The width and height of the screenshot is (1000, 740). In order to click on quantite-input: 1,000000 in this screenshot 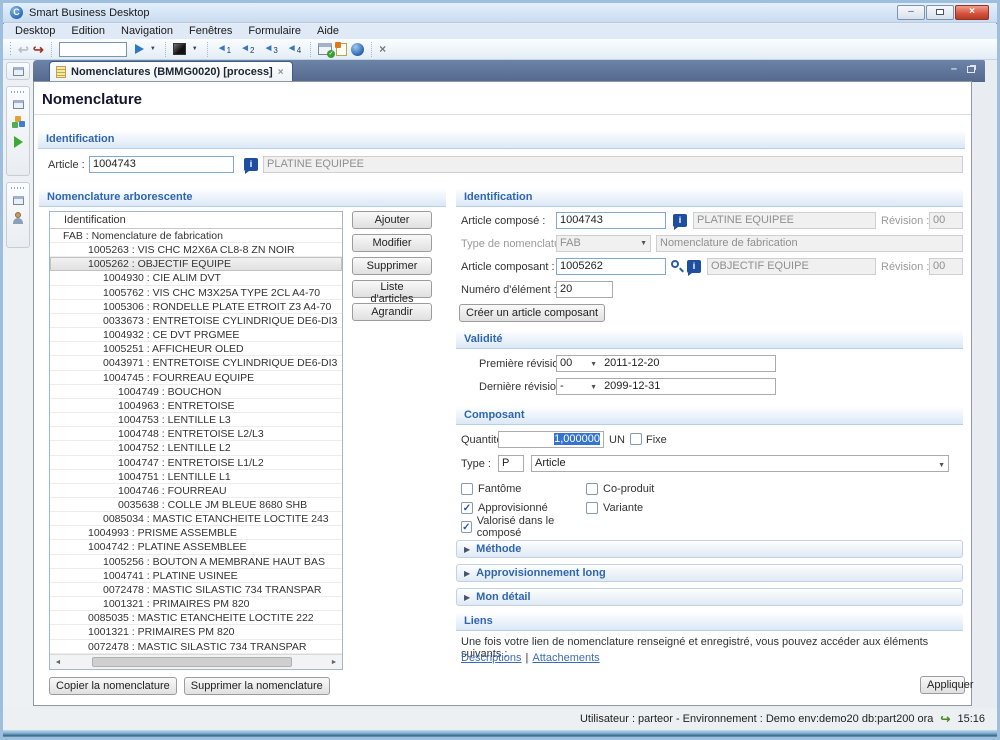, I will do `click(551, 439)`.